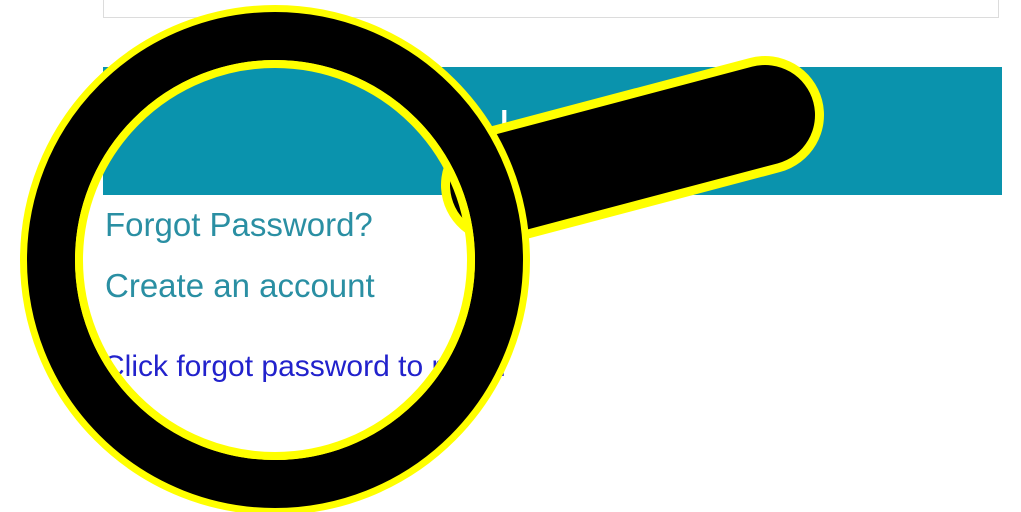 Image resolution: width=1021 pixels, height=512 pixels. I want to click on forgot-password-link: Forgot Password?, so click(239, 225).